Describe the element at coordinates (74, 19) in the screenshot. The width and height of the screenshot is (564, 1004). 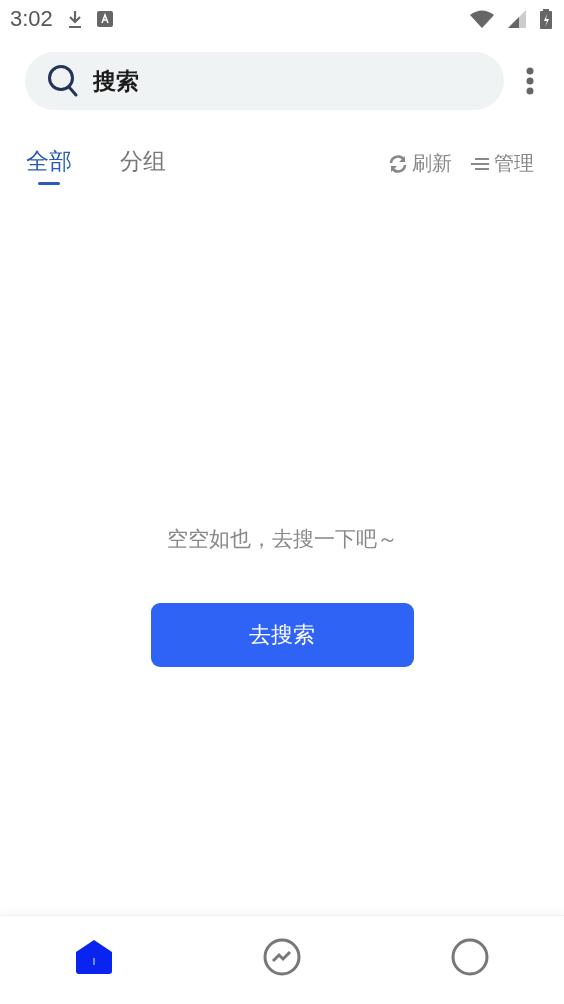
I see `download-icon` at that location.